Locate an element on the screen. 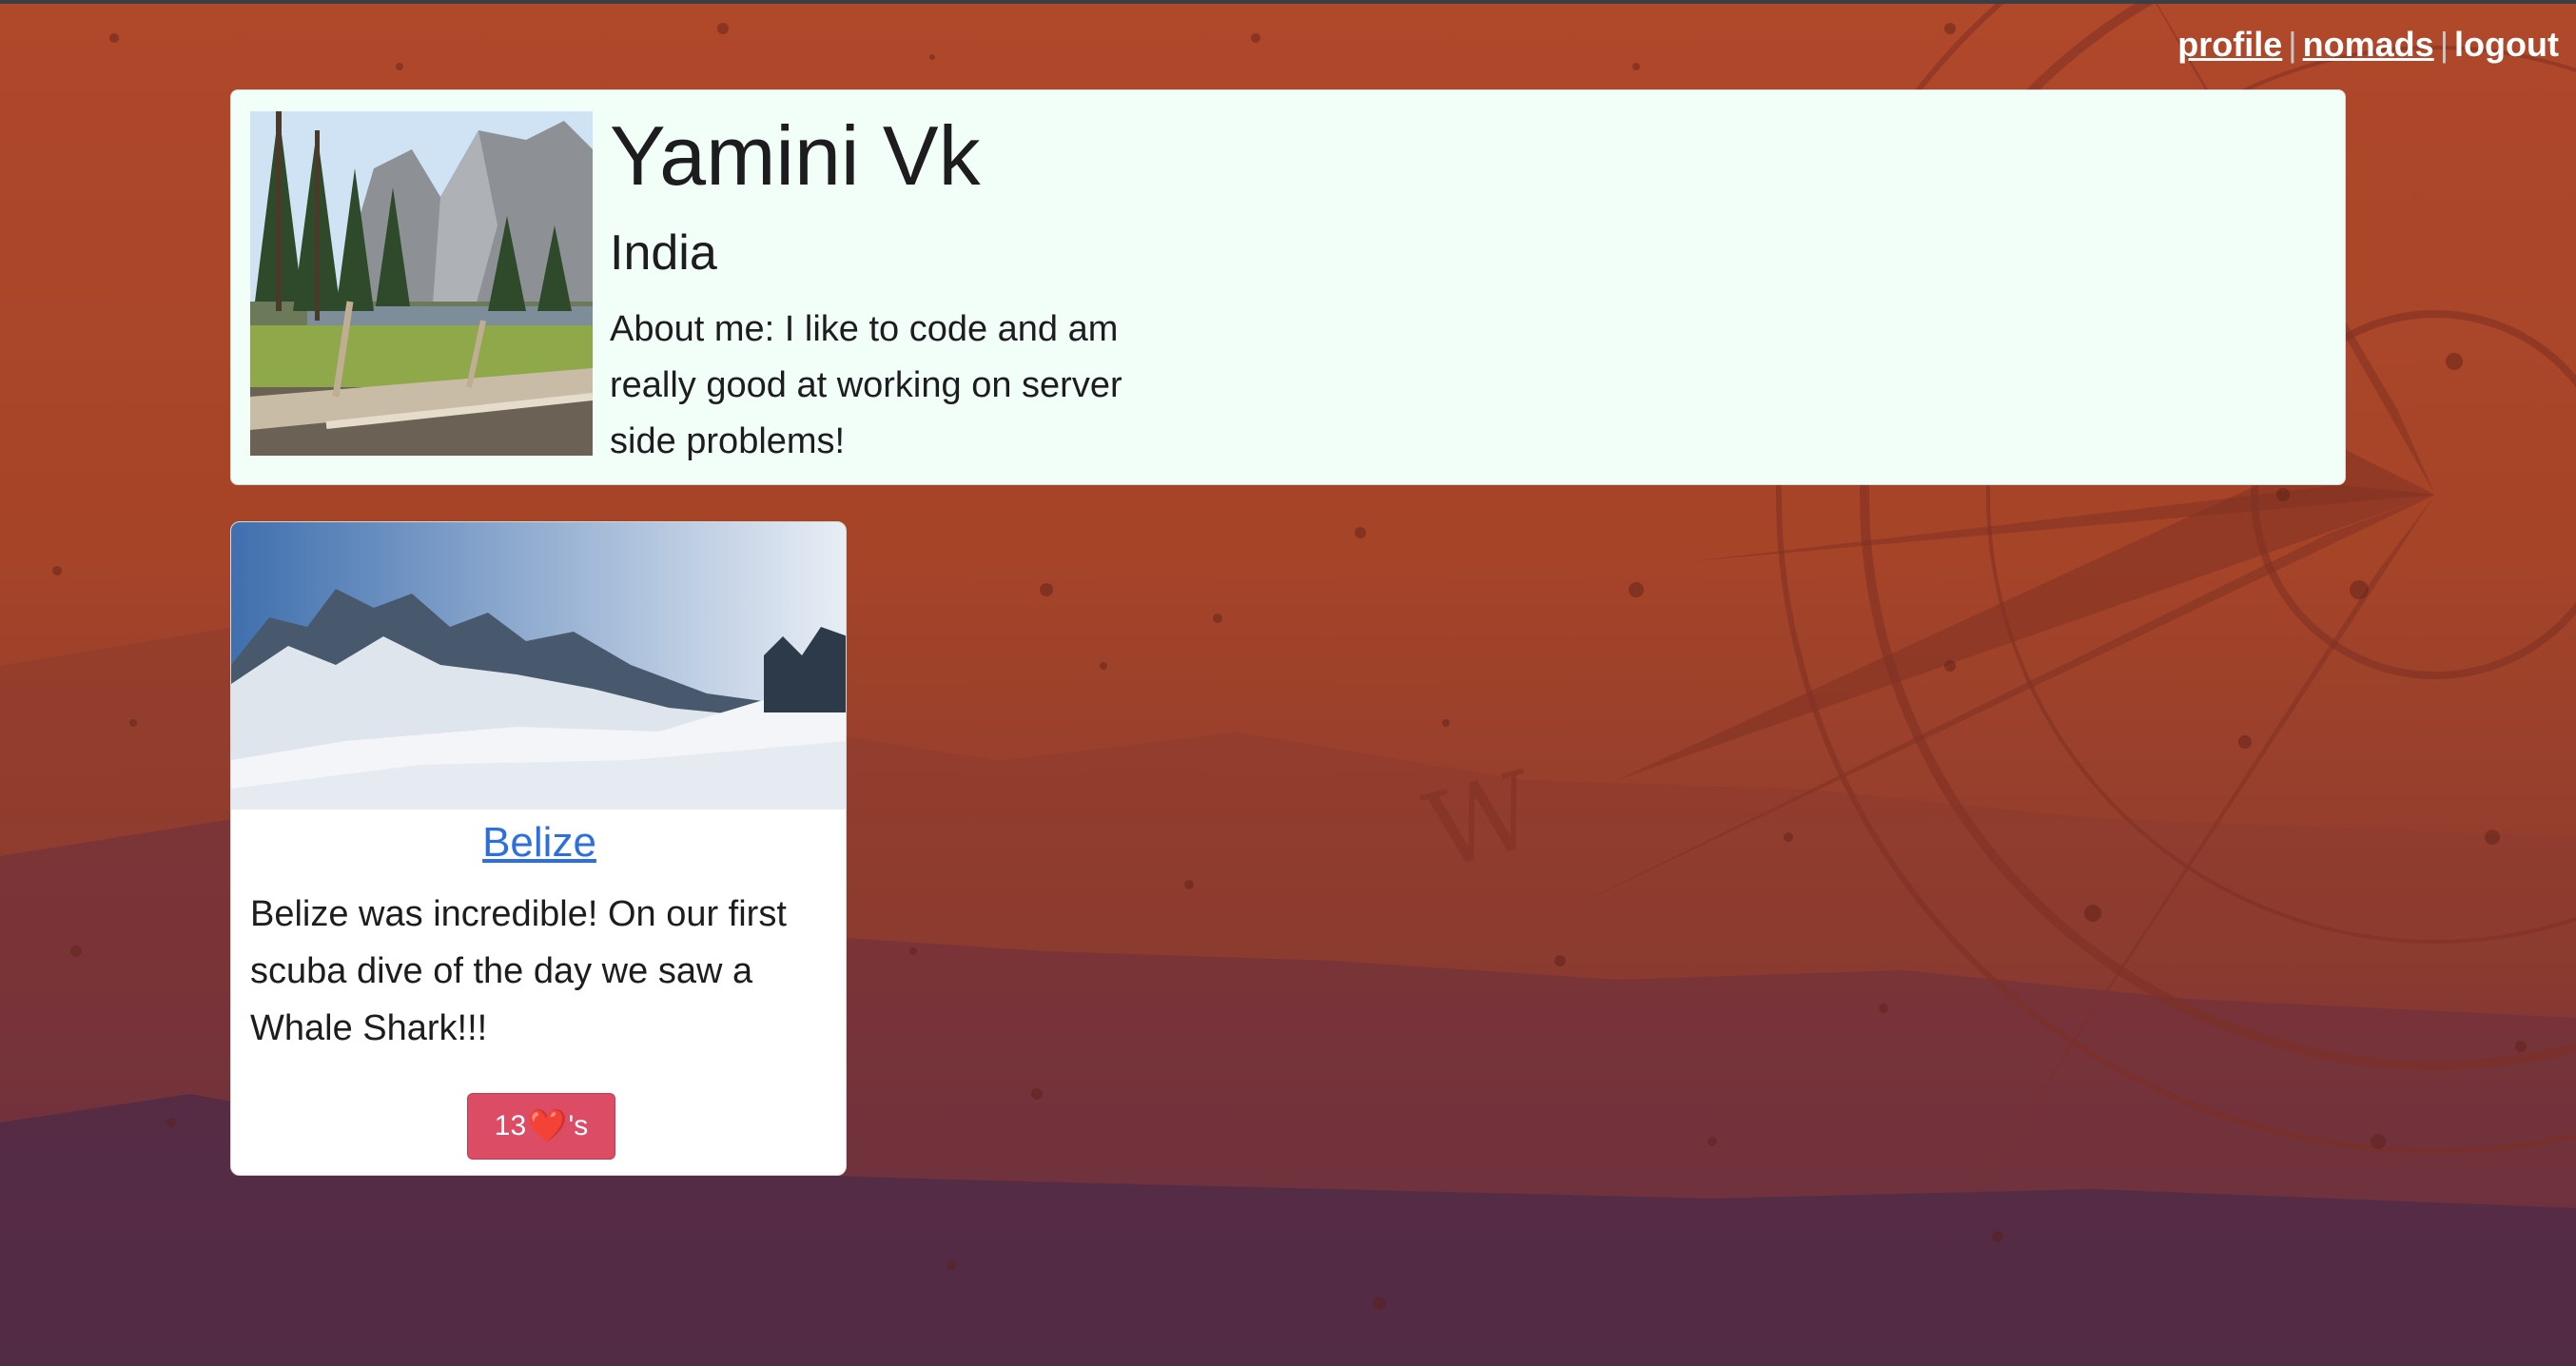 The image size is (2576, 1366). post-title-link: Belize is located at coordinates (539, 842).